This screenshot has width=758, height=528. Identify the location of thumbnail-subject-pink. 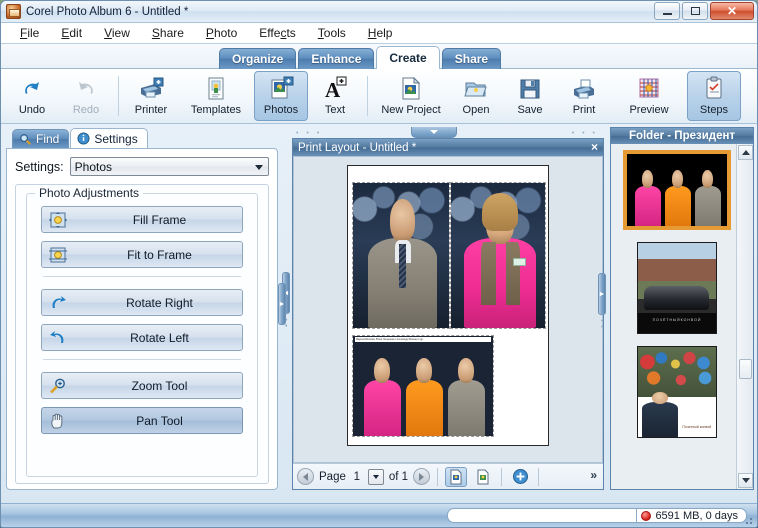
(647, 197).